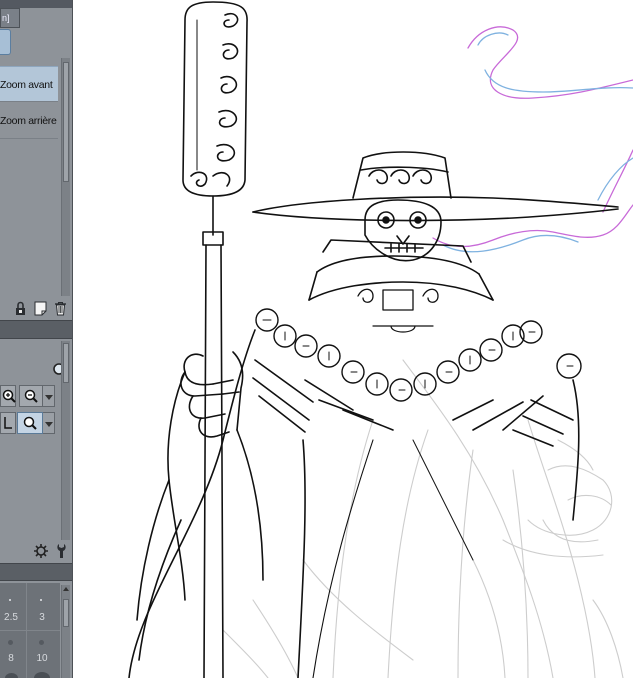 The image size is (633, 678). I want to click on gear-icon, so click(41, 551).